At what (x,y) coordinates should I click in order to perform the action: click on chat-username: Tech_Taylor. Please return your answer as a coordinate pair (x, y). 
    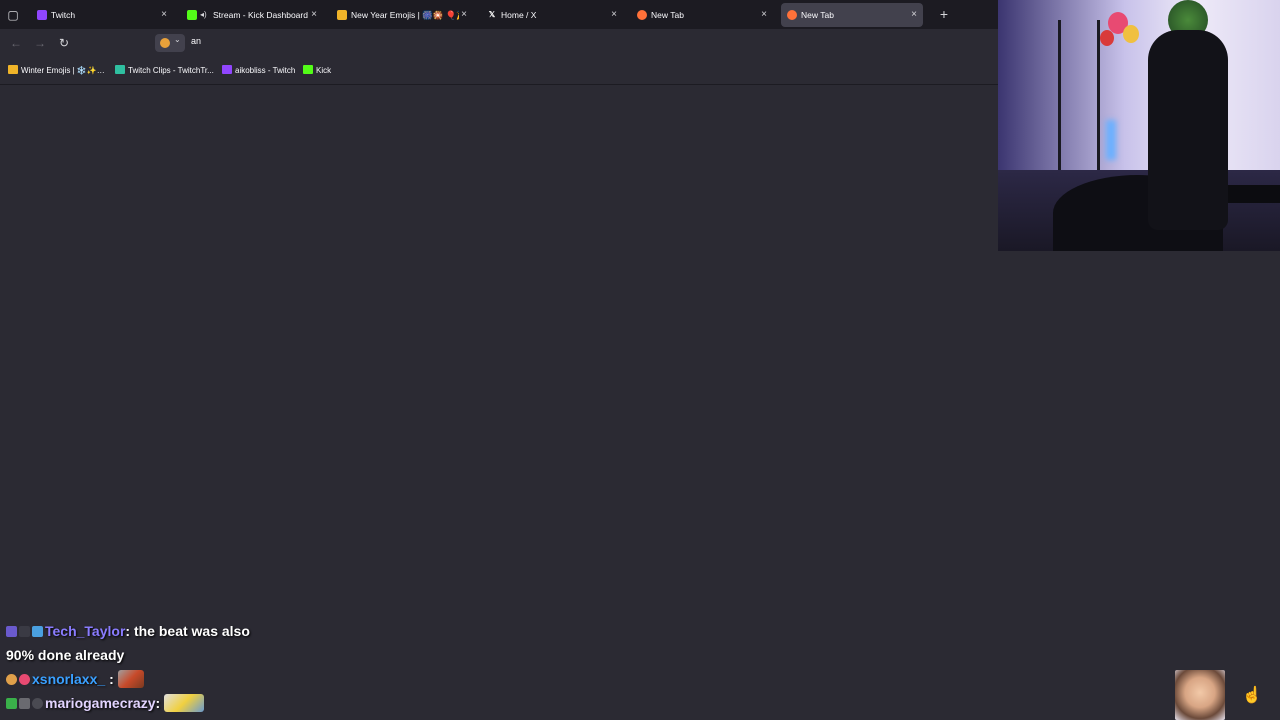
    Looking at the image, I should click on (85, 631).